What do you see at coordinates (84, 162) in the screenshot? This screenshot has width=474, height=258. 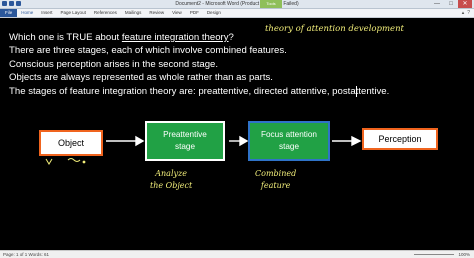 I see `scribble-dot` at bounding box center [84, 162].